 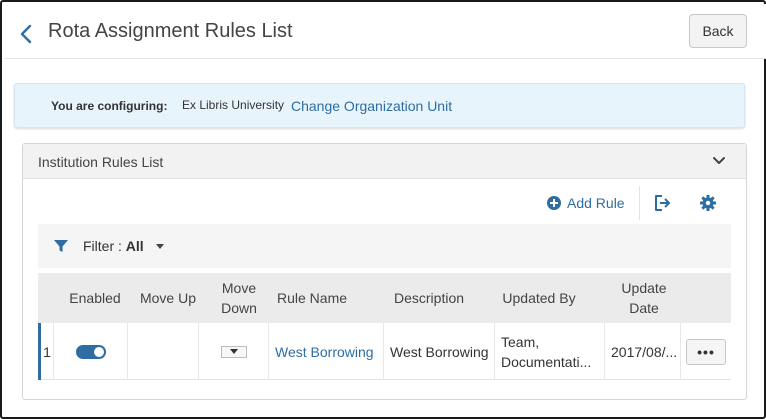 What do you see at coordinates (134, 246) in the screenshot?
I see `filter-value: All` at bounding box center [134, 246].